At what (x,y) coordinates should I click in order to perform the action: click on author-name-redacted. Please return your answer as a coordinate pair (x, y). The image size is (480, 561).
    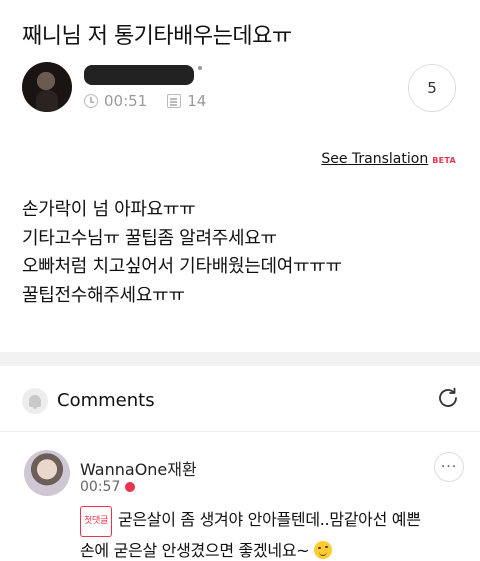
    Looking at the image, I should click on (139, 75).